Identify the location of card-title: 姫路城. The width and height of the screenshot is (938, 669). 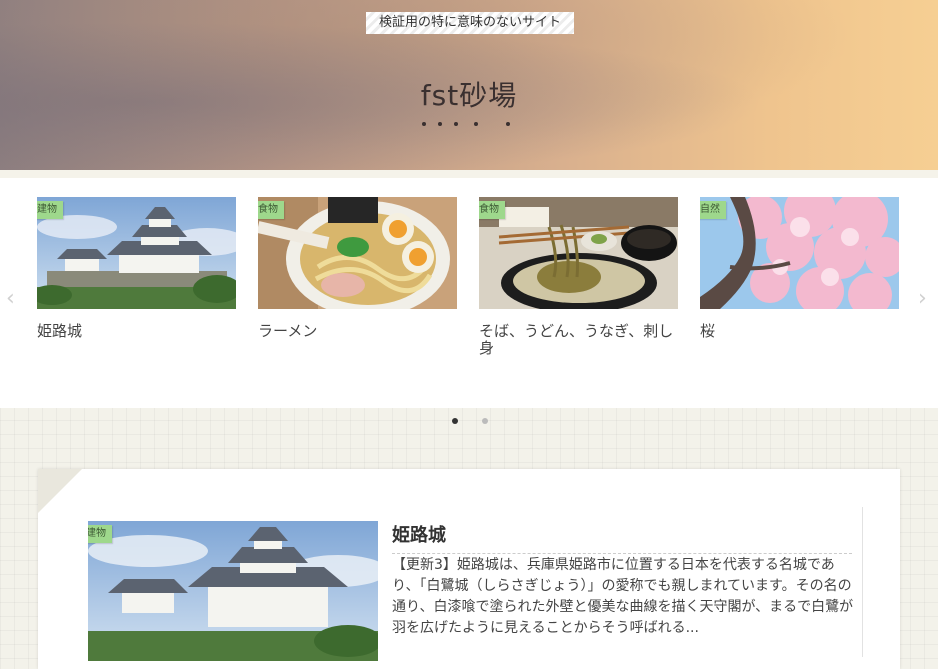
(136, 331).